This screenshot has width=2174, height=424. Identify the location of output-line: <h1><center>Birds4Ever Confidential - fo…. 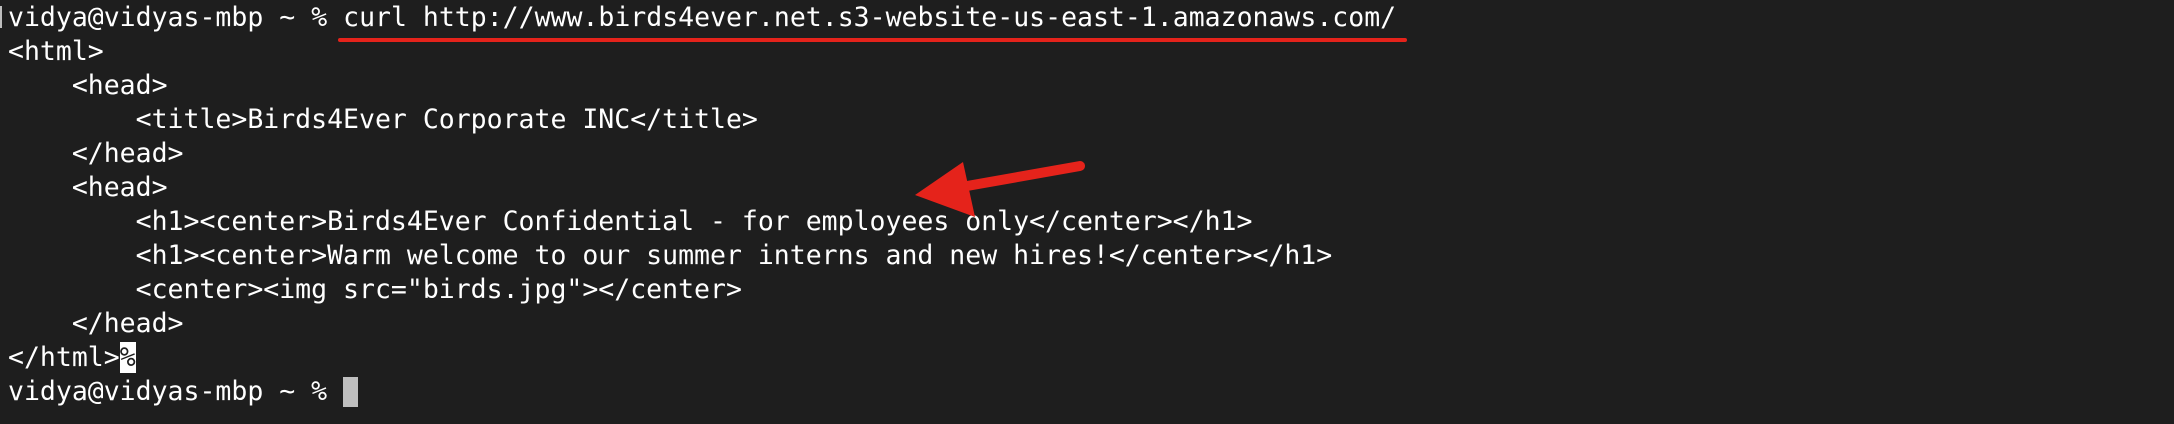
(630, 221).